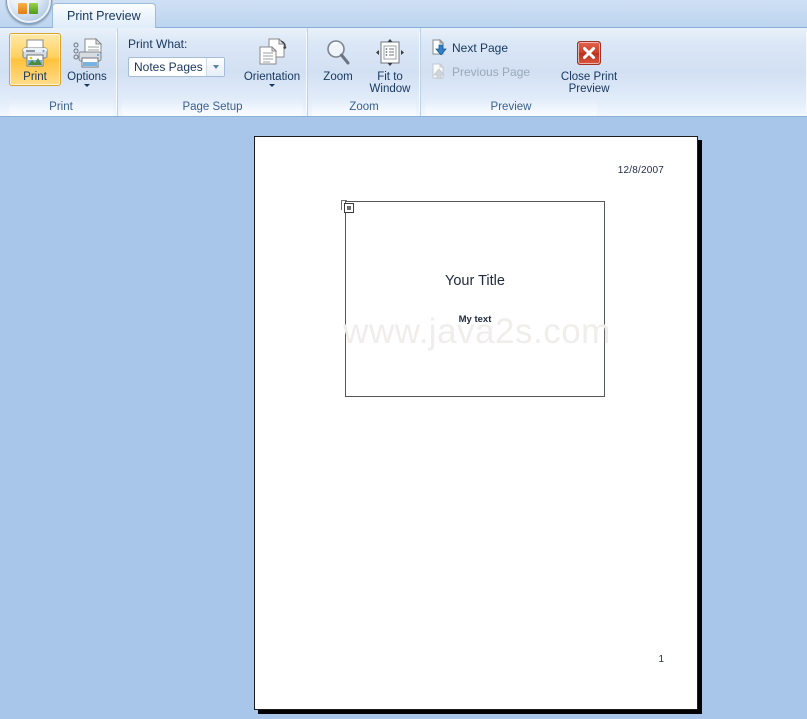 The image size is (807, 719). I want to click on page-number: 1, so click(661, 659).